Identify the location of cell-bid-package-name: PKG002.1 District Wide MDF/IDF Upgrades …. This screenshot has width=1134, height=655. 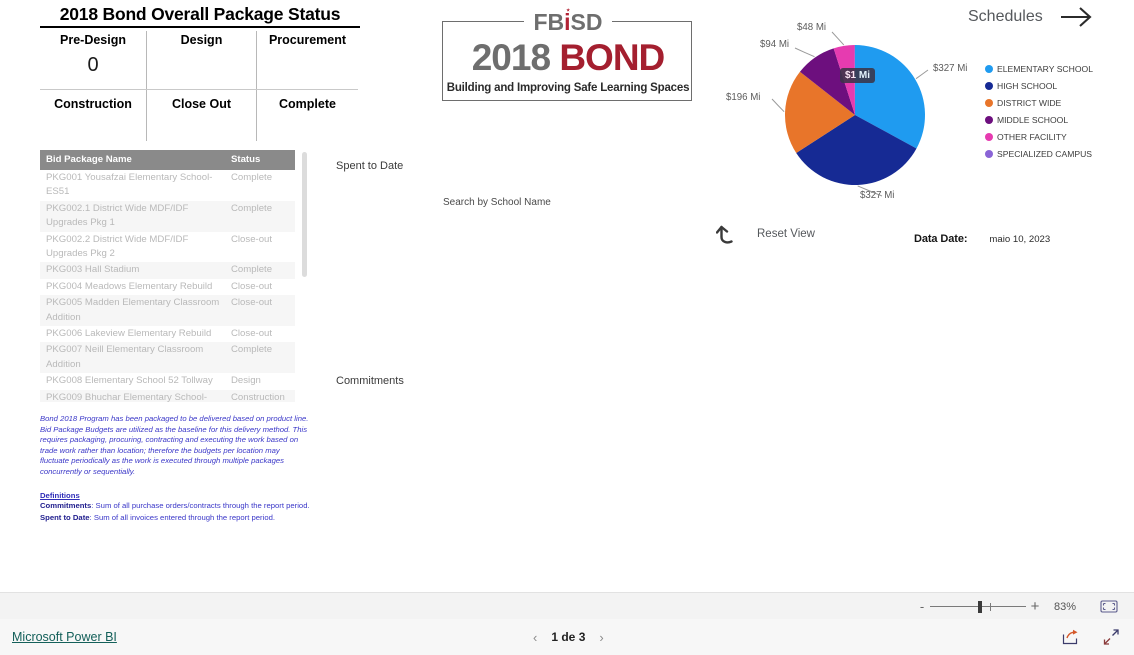
(117, 215).